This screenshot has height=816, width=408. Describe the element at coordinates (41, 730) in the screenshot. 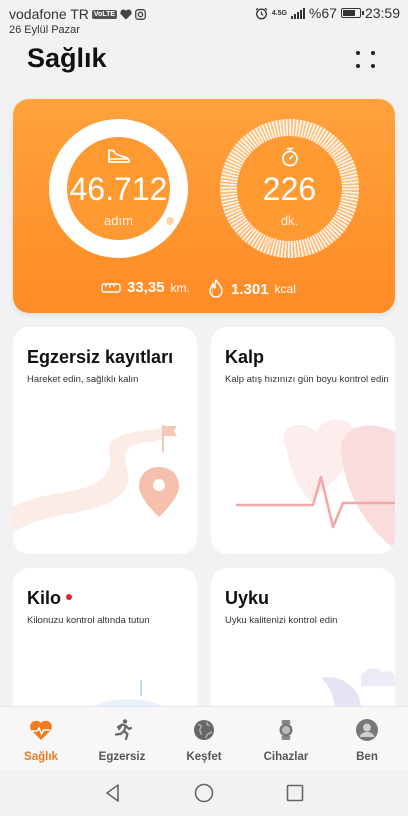

I see `heart-rate-icon` at that location.